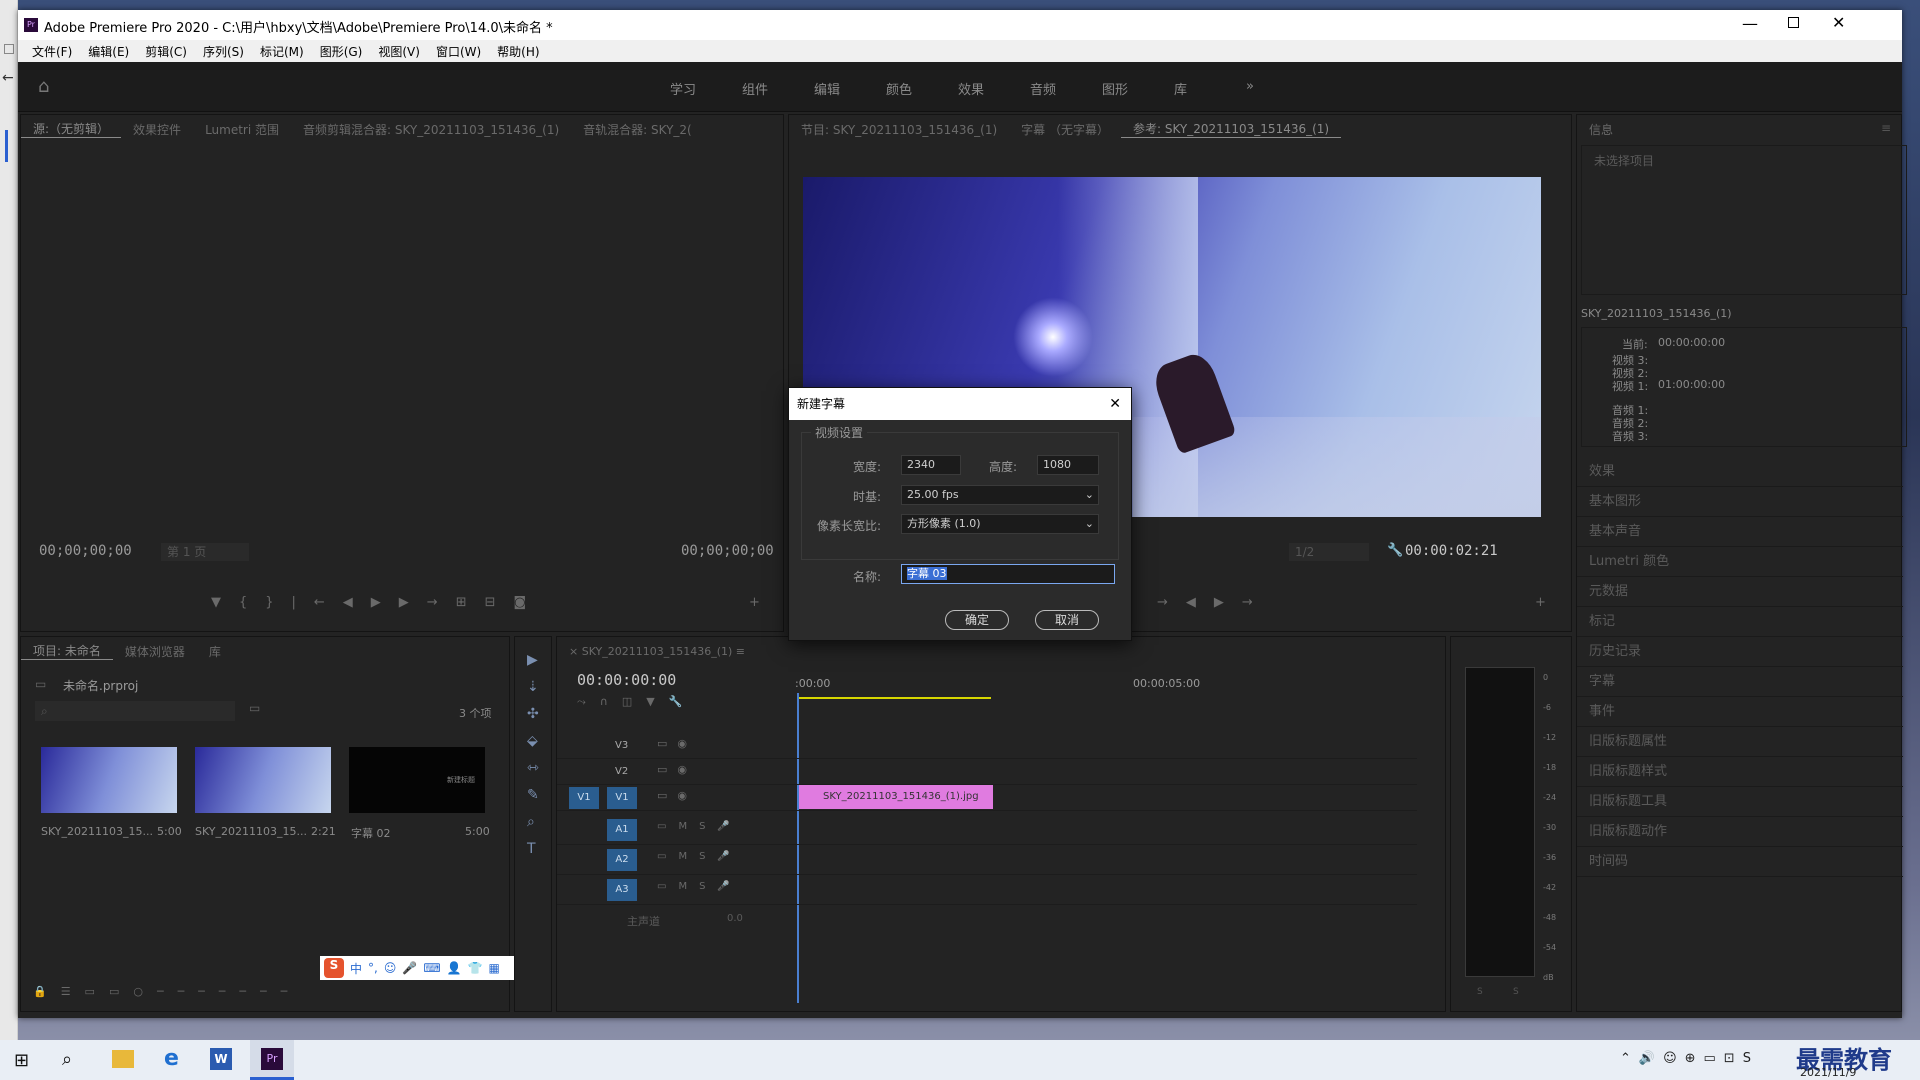 The image size is (1920, 1080). I want to click on menu-graphics: 图形(G), so click(341, 51).